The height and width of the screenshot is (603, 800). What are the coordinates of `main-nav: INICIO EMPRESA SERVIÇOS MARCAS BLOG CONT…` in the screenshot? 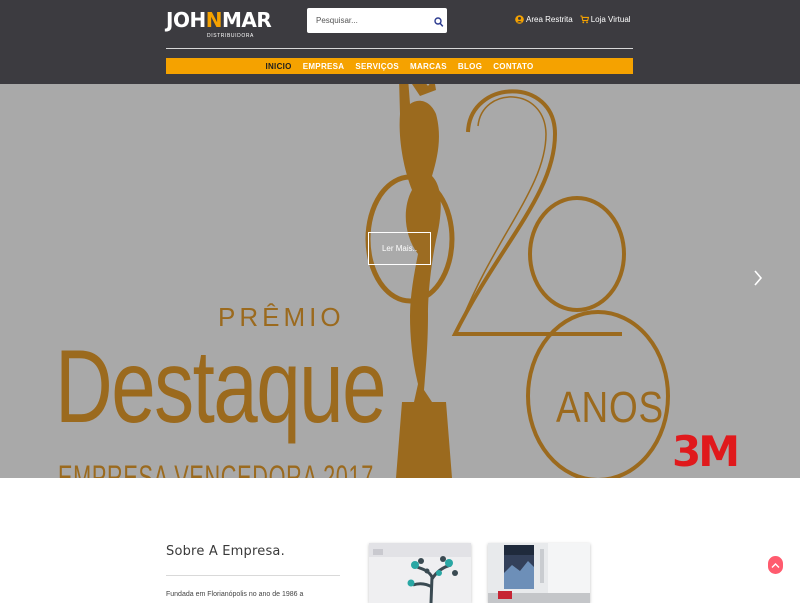 It's located at (399, 66).